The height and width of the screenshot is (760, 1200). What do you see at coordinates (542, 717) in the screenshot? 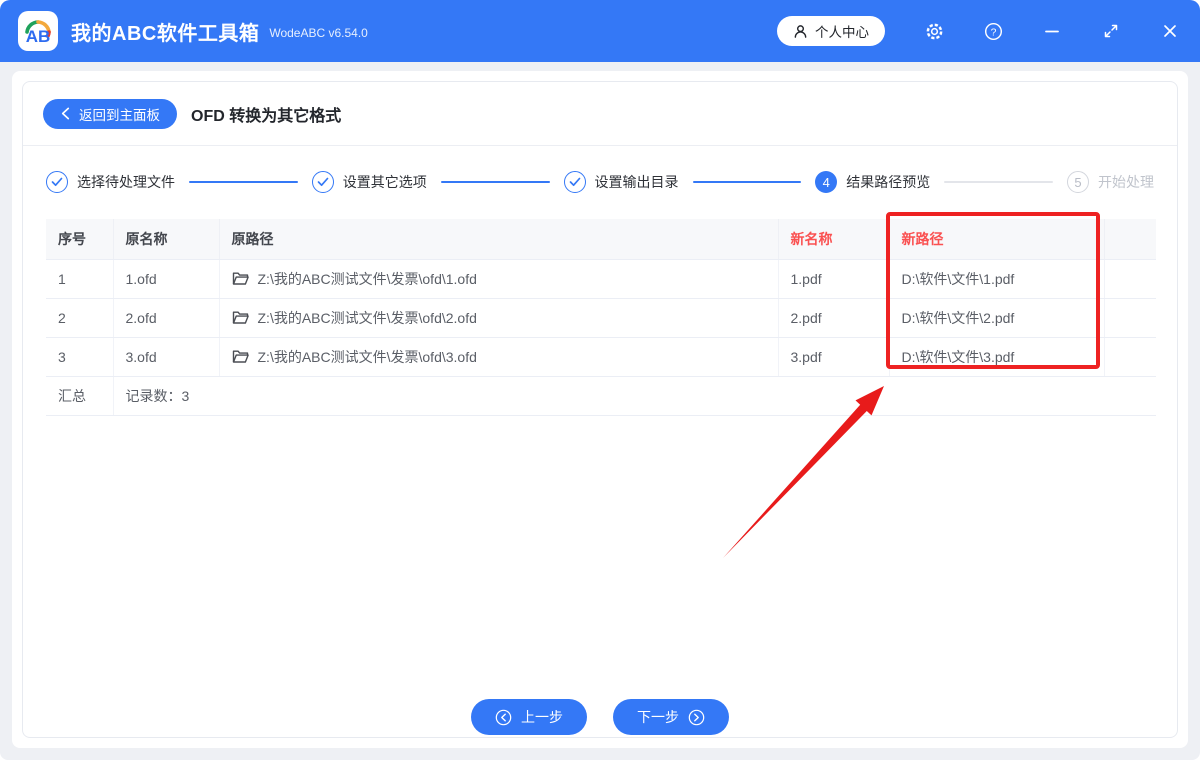
I see `previous-step-label: 上一步` at bounding box center [542, 717].